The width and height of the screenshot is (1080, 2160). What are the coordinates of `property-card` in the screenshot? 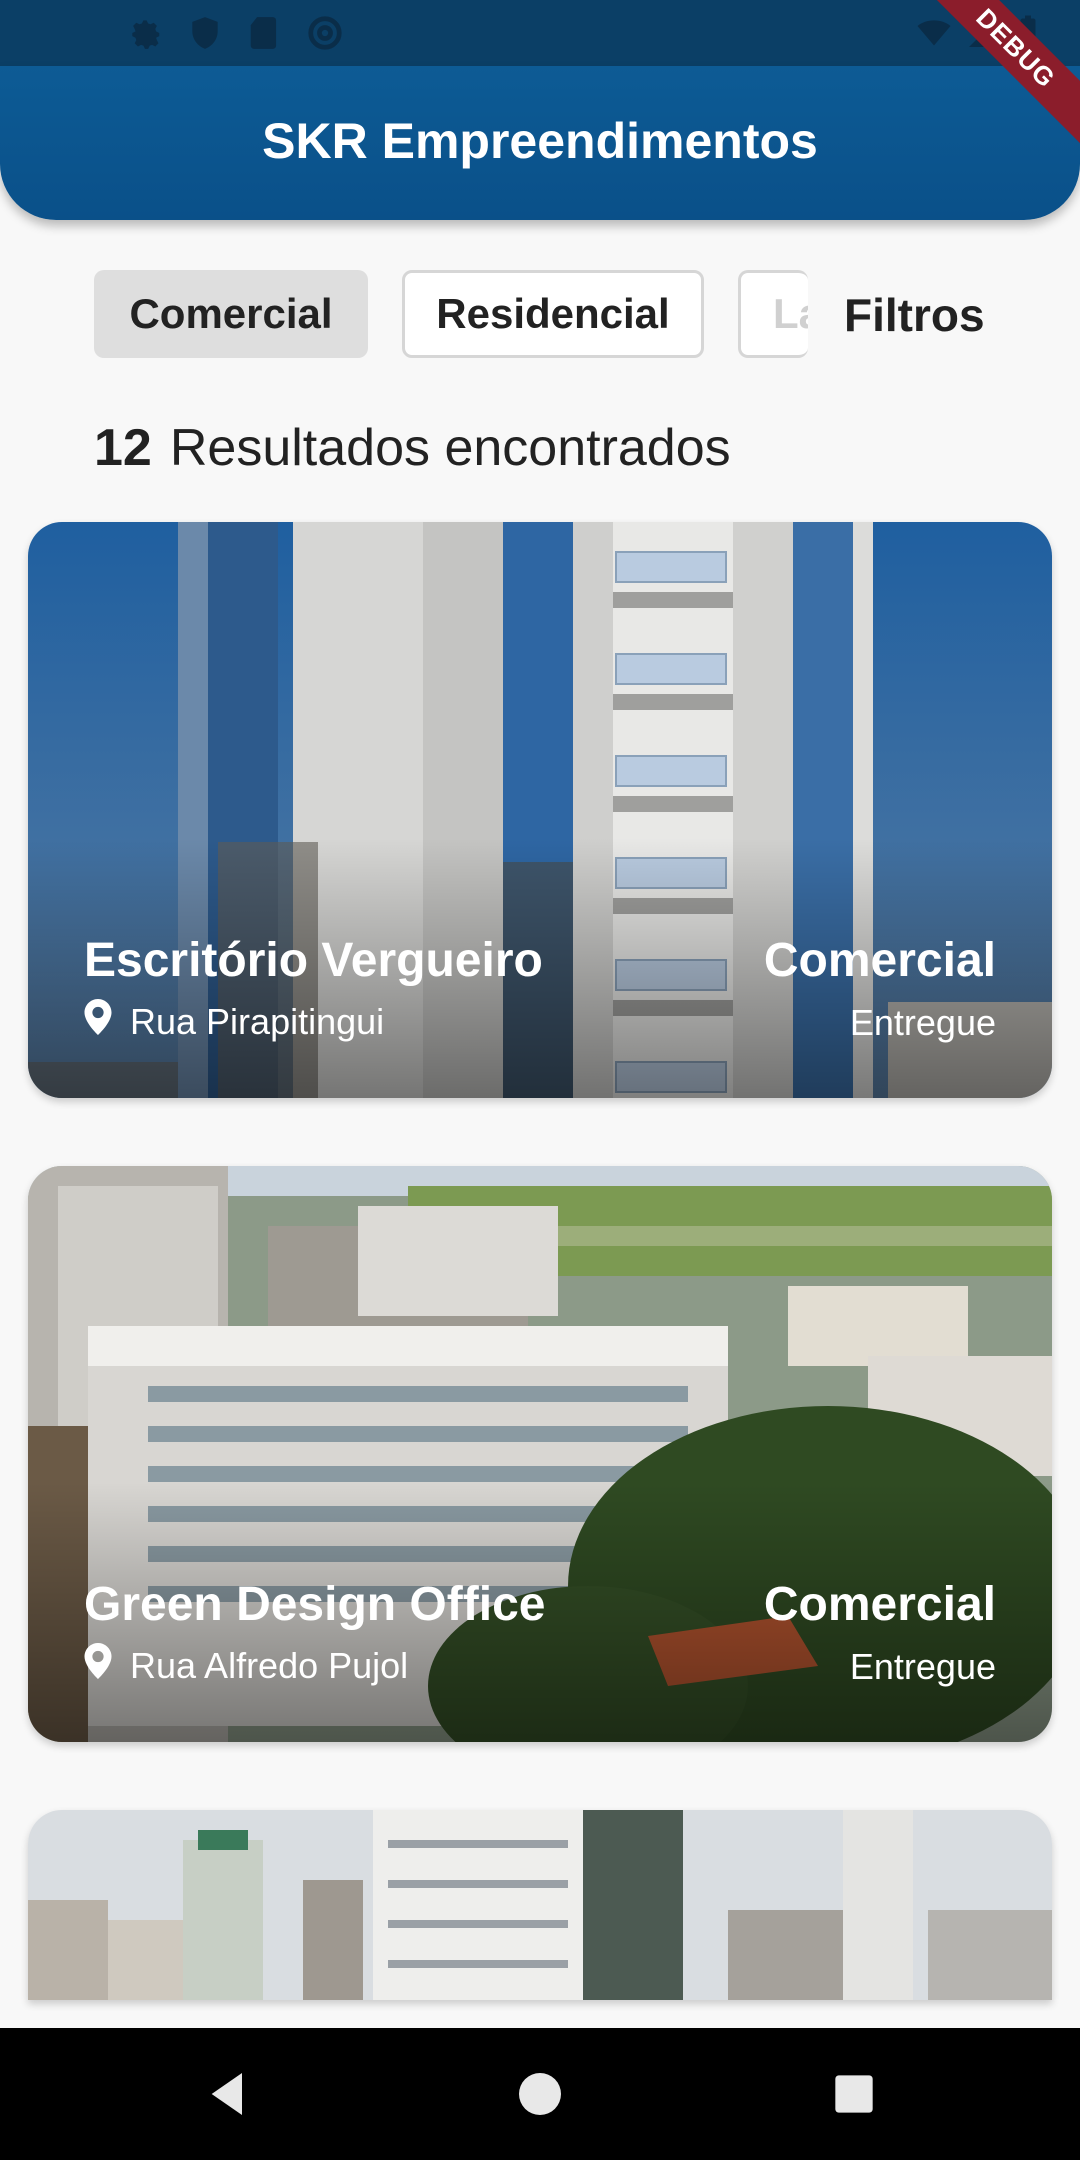 It's located at (540, 1905).